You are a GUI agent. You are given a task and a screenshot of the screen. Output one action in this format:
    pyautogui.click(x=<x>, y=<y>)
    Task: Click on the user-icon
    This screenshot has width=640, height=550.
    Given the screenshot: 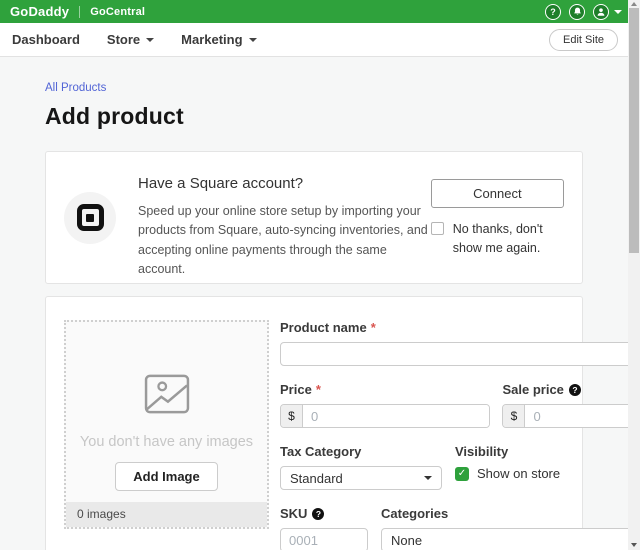 What is the action you would take?
    pyautogui.click(x=601, y=11)
    